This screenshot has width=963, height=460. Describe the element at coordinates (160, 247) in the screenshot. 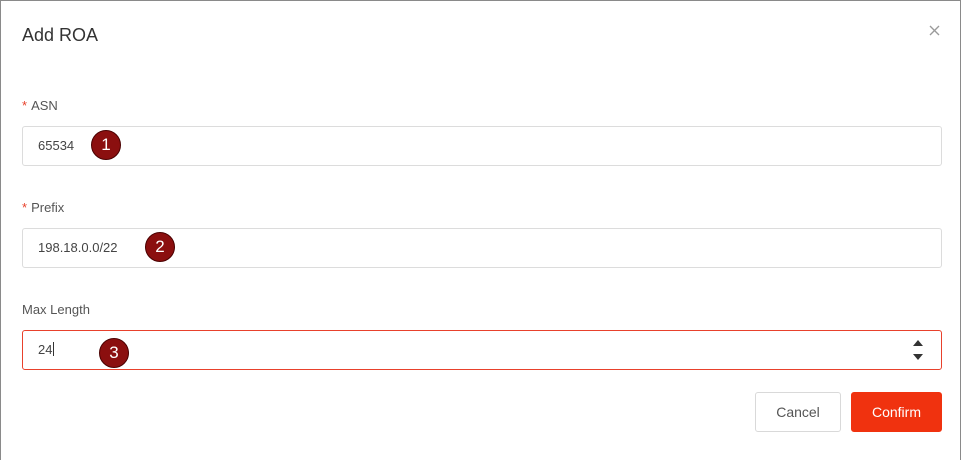

I see `step-marker-2: 2` at that location.